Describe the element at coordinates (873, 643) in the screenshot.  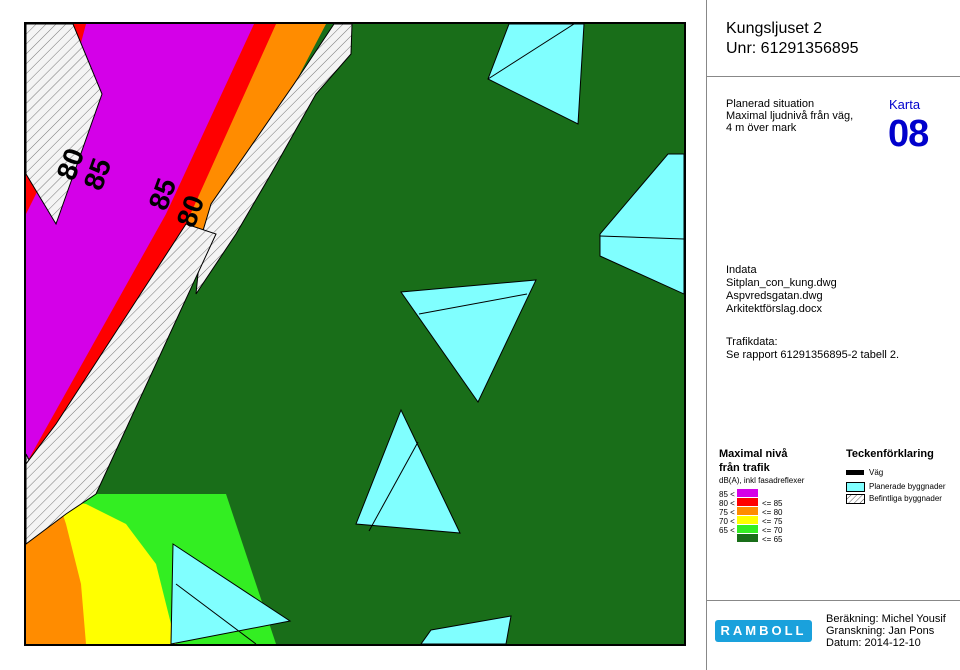
I see `credit-date: Datum: 2014-12-10` at that location.